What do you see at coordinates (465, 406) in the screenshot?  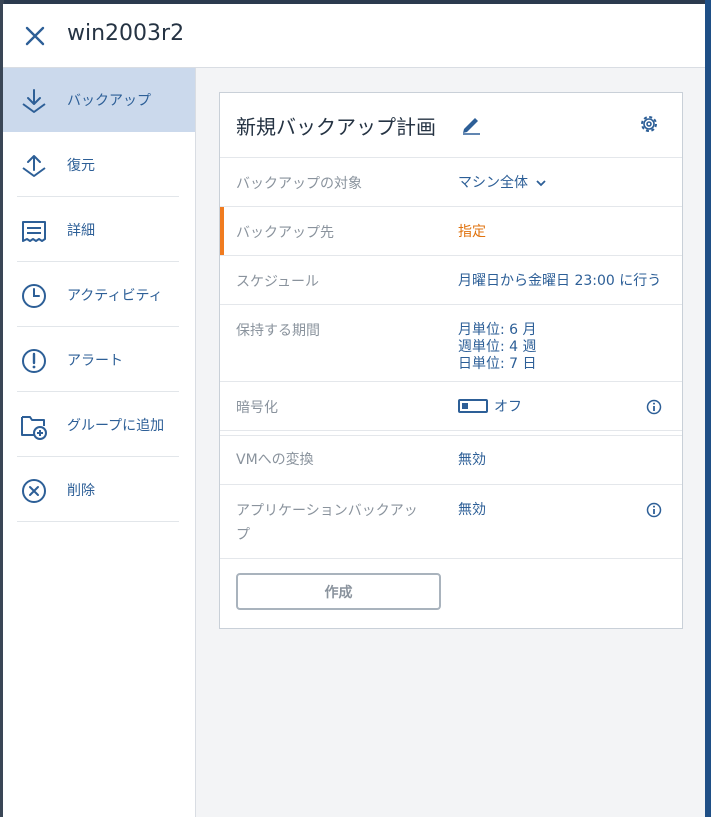 I see `toggle-knob` at bounding box center [465, 406].